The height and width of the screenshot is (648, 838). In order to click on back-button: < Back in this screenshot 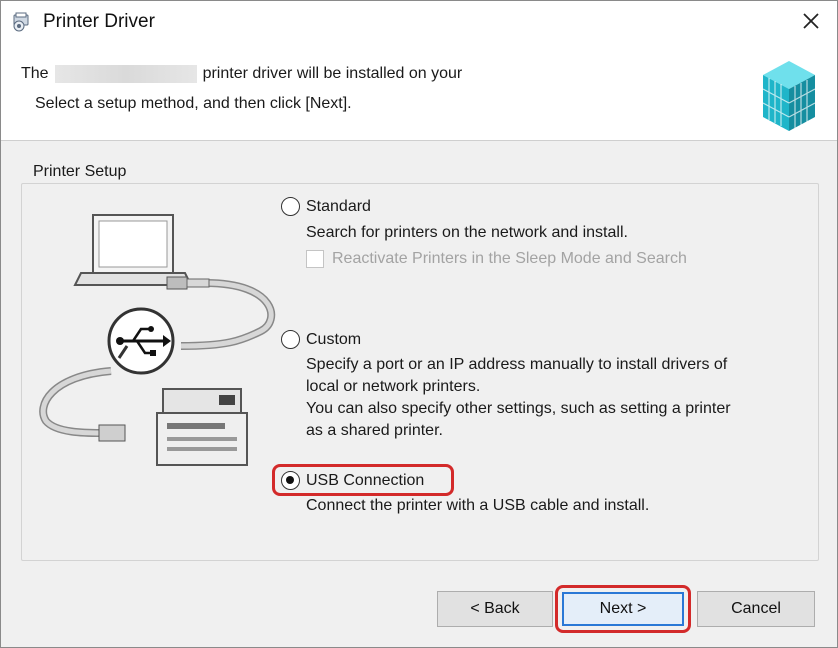, I will do `click(495, 609)`.